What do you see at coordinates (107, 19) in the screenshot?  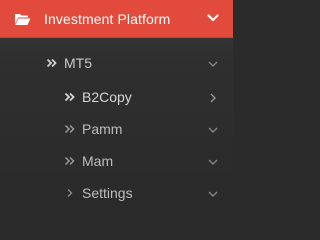 I see `menu-header-title: Investment Platform` at bounding box center [107, 19].